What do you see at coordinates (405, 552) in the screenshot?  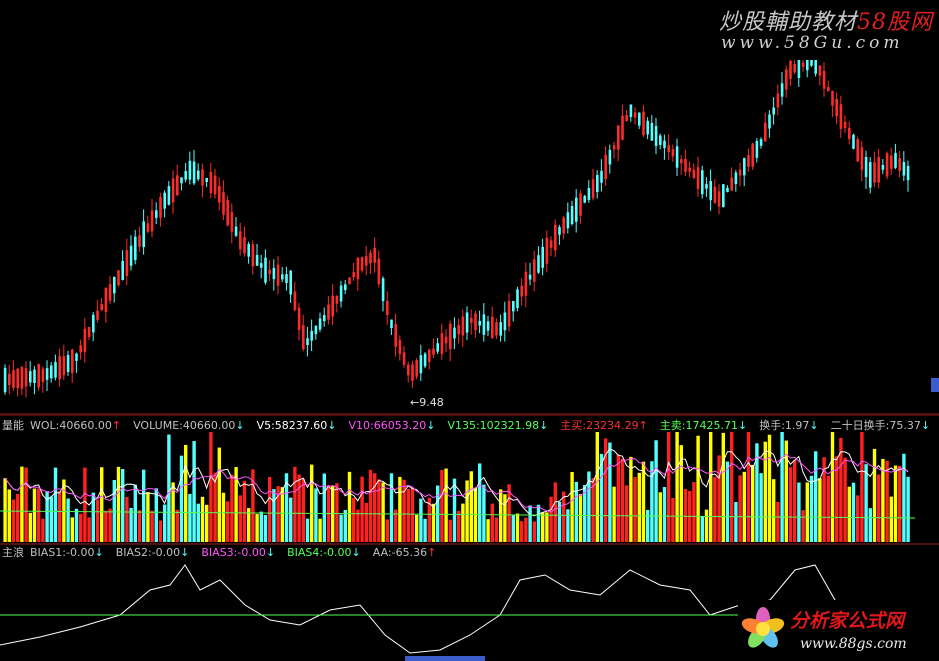 I see `bias-legend-item: AA:-65.36↑` at bounding box center [405, 552].